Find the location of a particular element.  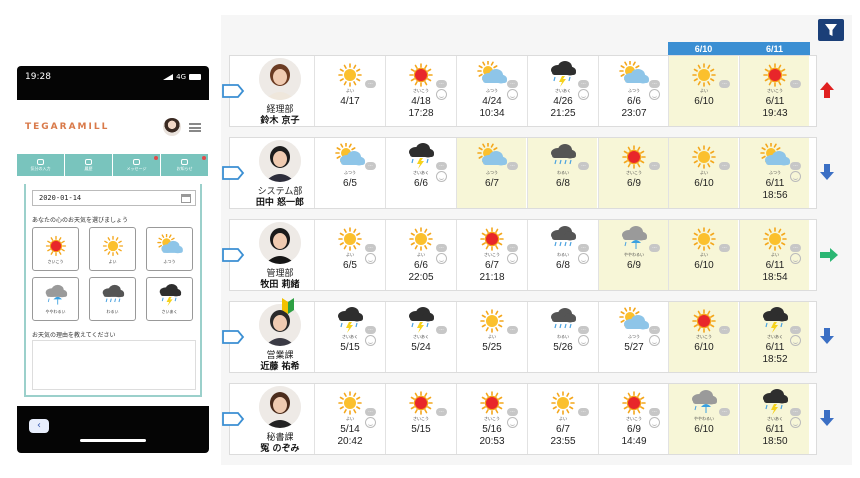

tab-3: お知らせ is located at coordinates (185, 165).